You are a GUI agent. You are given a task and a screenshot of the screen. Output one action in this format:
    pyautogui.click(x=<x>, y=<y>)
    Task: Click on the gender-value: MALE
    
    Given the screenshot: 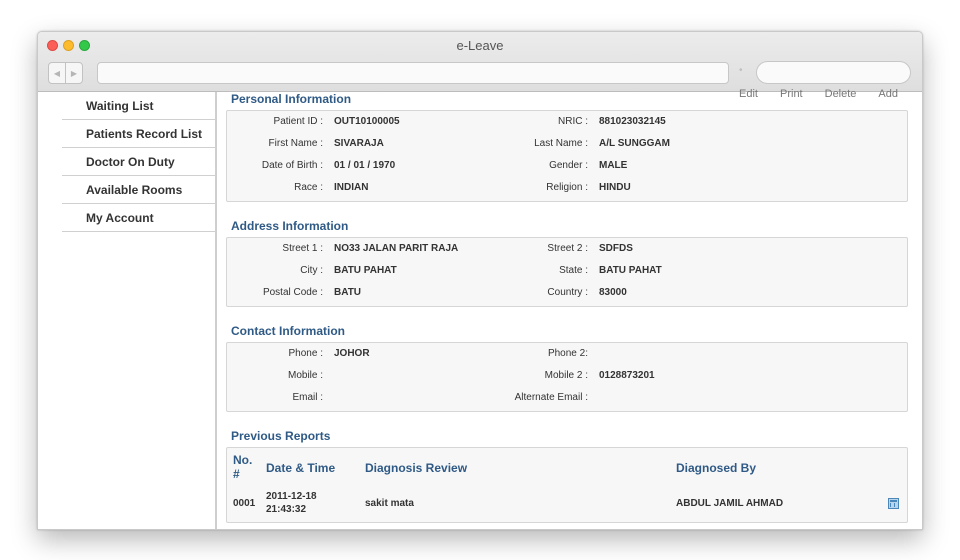 What is the action you would take?
    pyautogui.click(x=613, y=165)
    